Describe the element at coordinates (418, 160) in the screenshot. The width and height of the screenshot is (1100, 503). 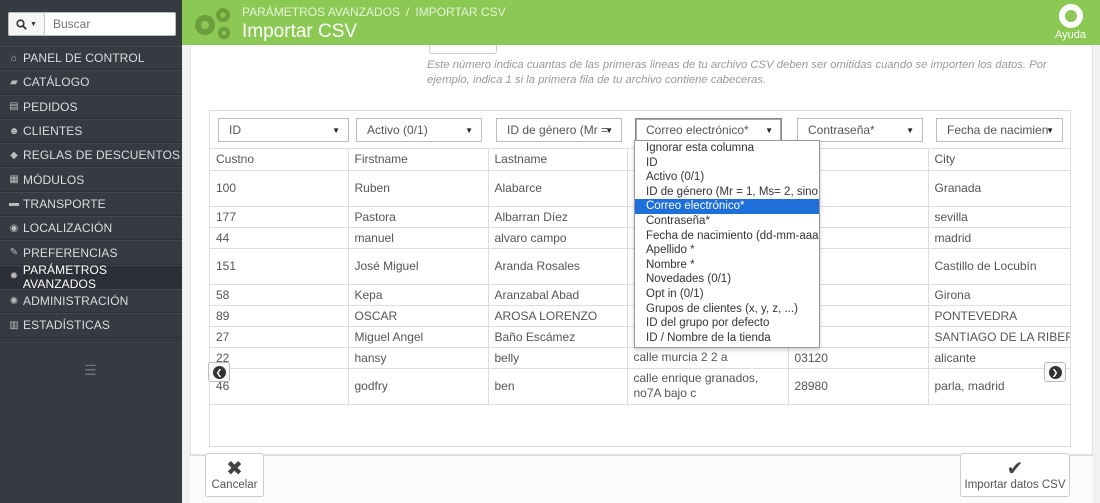
I see `column-header: Firstname` at that location.